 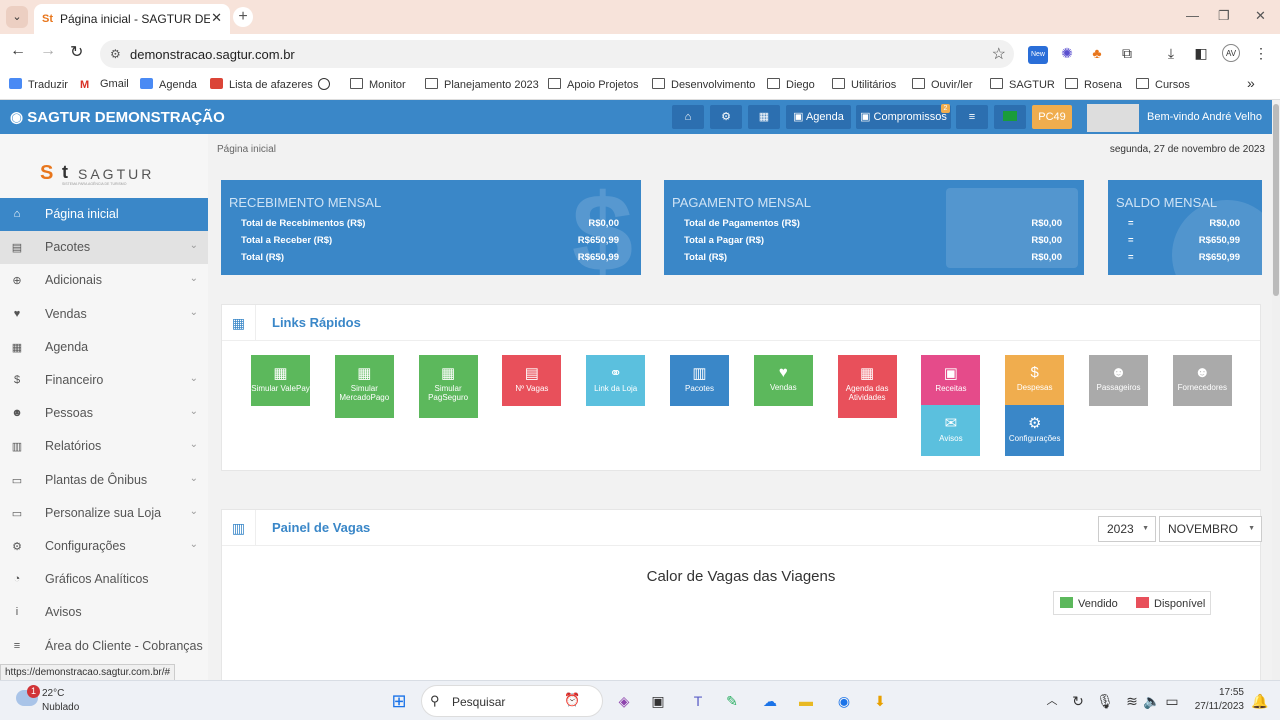 What do you see at coordinates (1097, 53) in the screenshot?
I see `extension-orange-icon: ♣` at bounding box center [1097, 53].